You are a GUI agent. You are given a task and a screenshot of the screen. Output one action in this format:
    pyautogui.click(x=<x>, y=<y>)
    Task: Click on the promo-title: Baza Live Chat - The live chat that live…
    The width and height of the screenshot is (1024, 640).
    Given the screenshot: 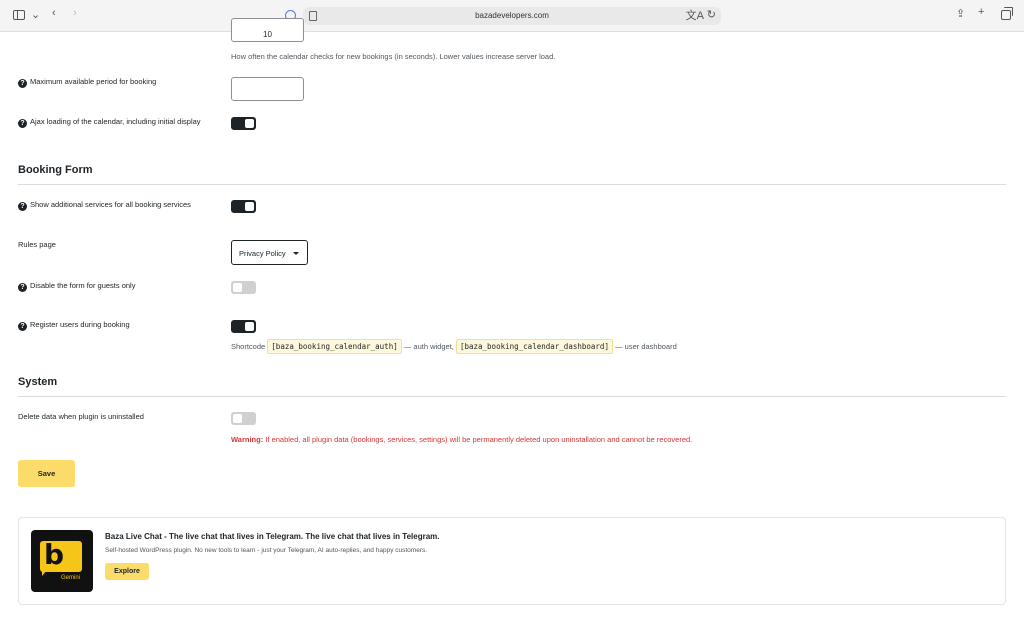 What is the action you would take?
    pyautogui.click(x=272, y=536)
    